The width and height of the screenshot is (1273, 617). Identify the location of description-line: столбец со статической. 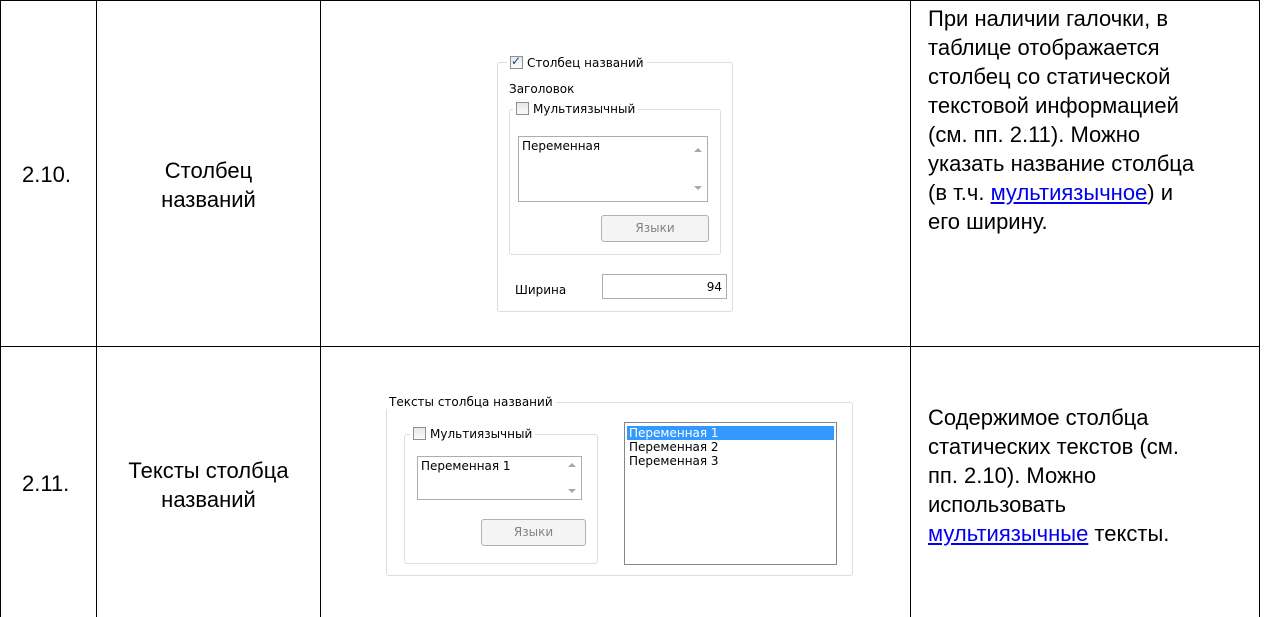
(1049, 76).